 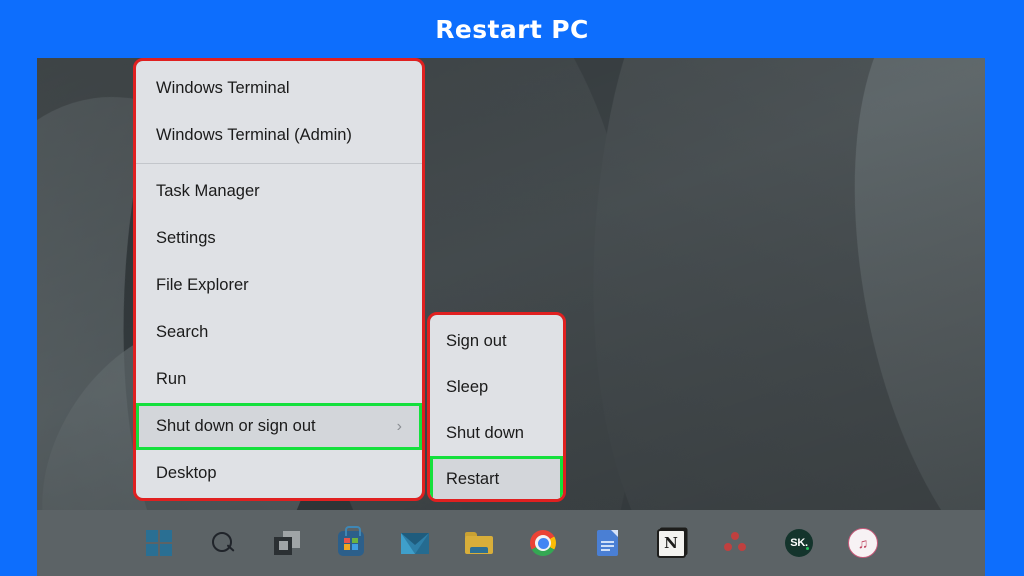 What do you see at coordinates (182, 332) in the screenshot?
I see `menu-item-label: Search` at bounding box center [182, 332].